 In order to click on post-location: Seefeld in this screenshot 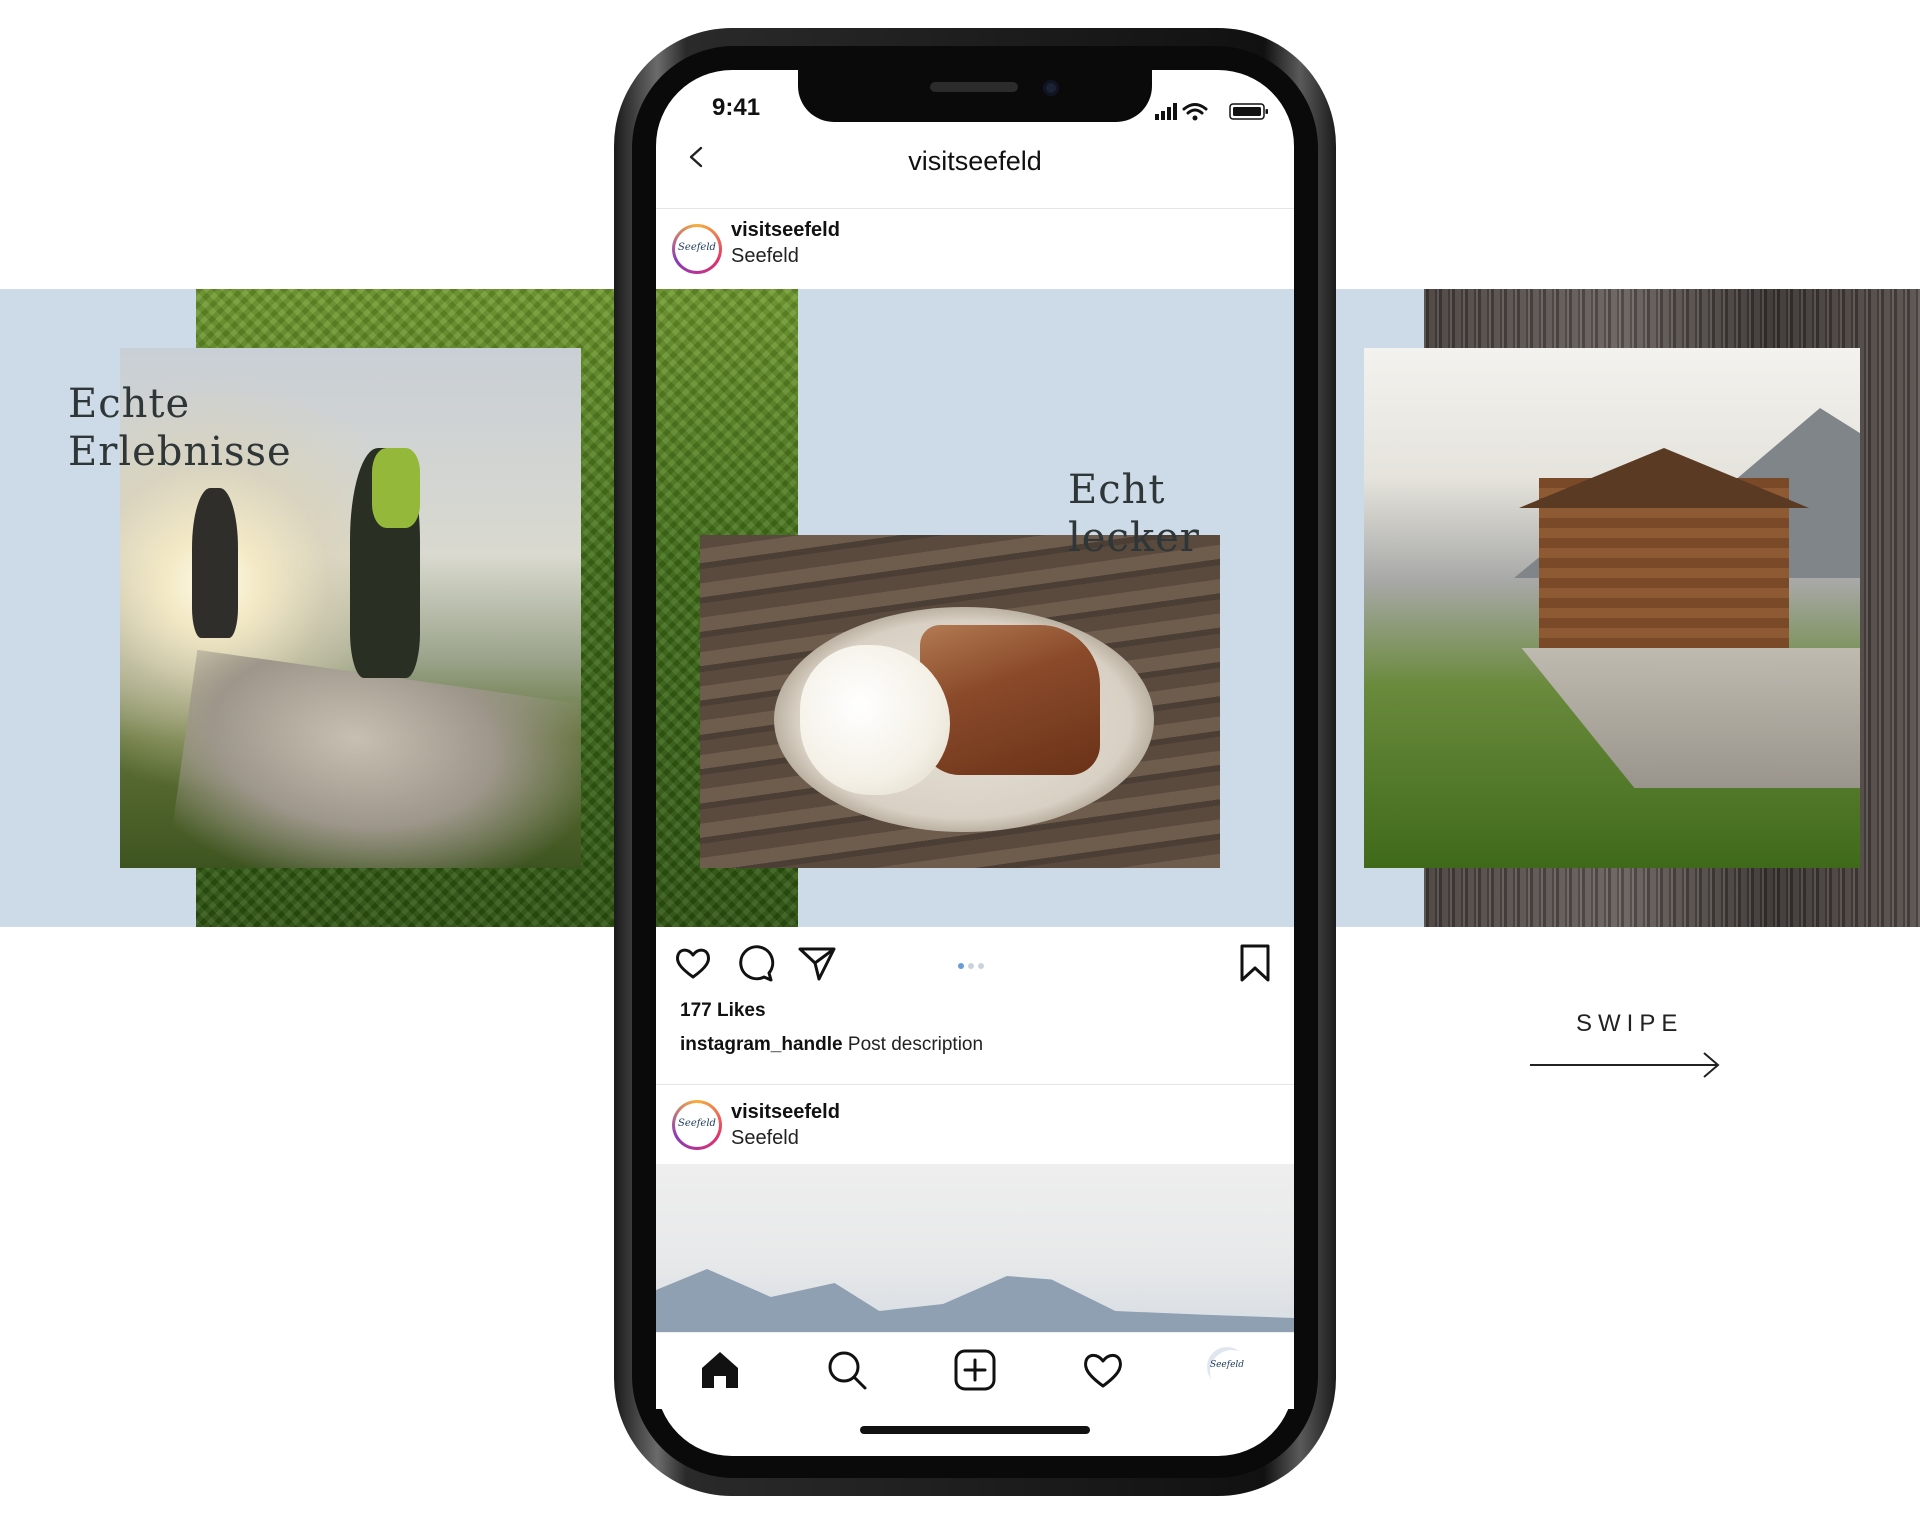, I will do `click(765, 256)`.